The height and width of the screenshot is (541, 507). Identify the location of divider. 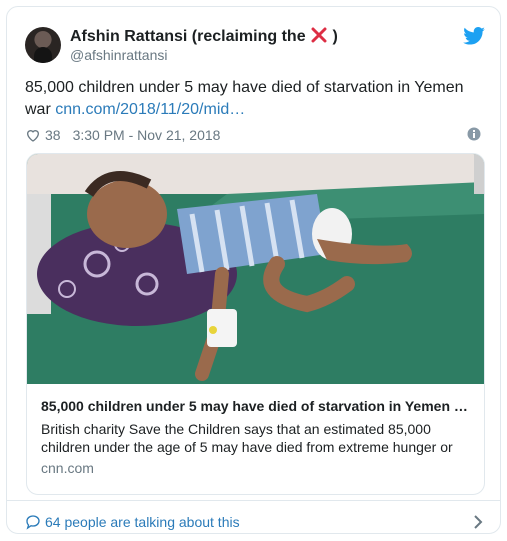
(253, 500).